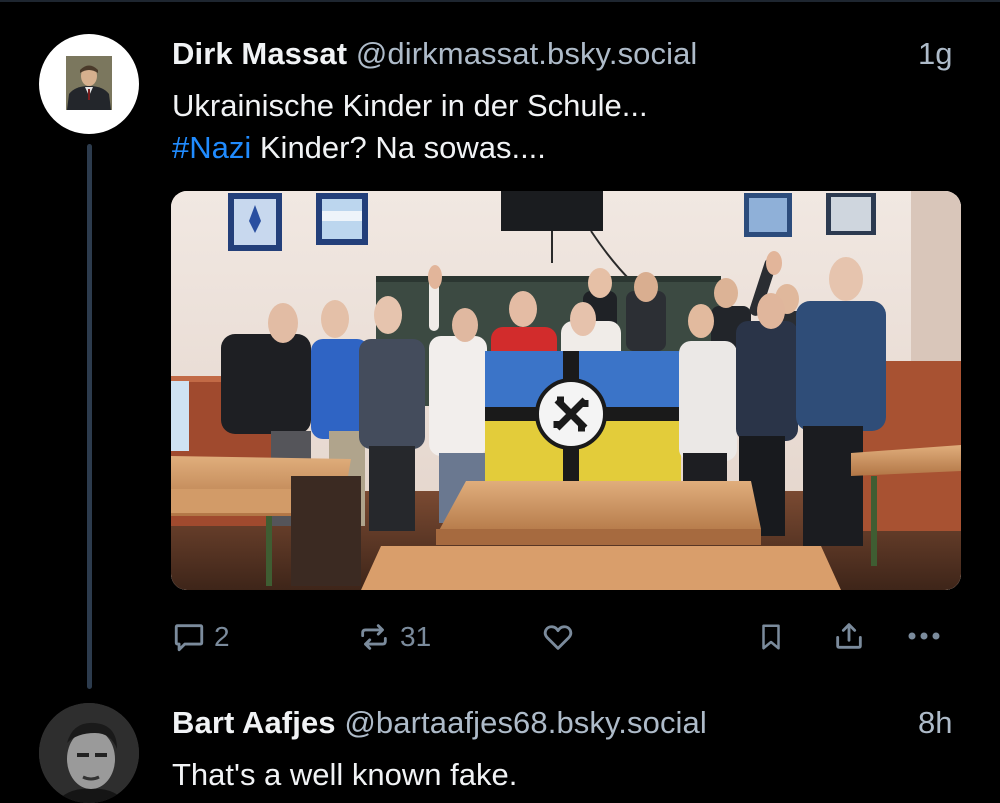  Describe the element at coordinates (500, 1) in the screenshot. I see `top-divider` at that location.